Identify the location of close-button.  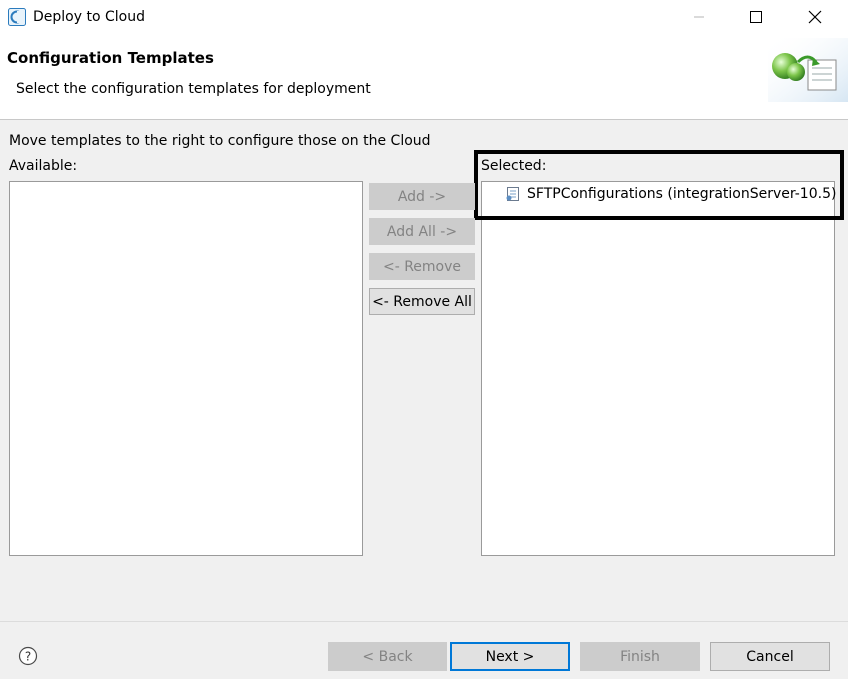
(815, 17).